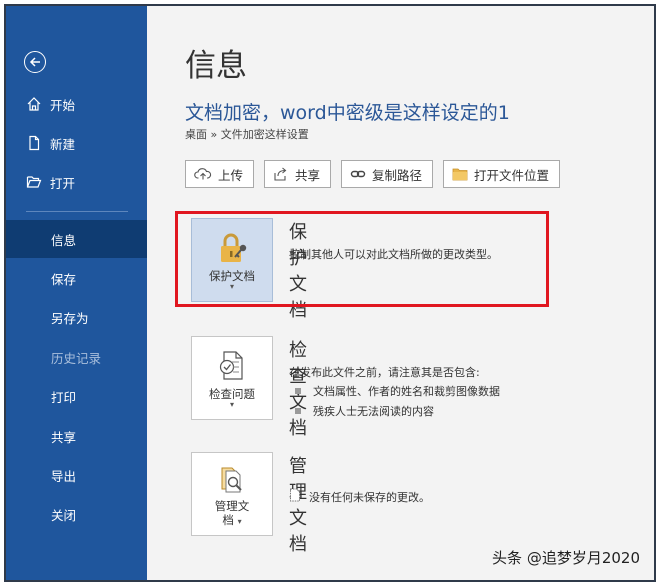  Describe the element at coordinates (232, 366) in the screenshot. I see `inspect-document-icon` at that location.